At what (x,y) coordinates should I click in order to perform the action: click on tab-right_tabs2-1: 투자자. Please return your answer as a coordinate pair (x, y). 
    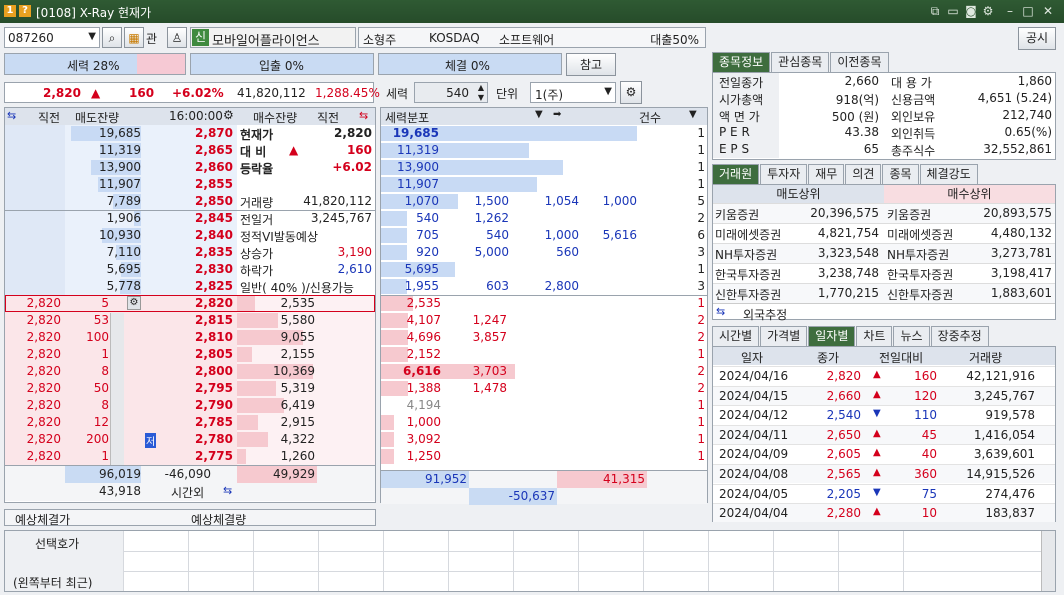
    Looking at the image, I should click on (784, 174).